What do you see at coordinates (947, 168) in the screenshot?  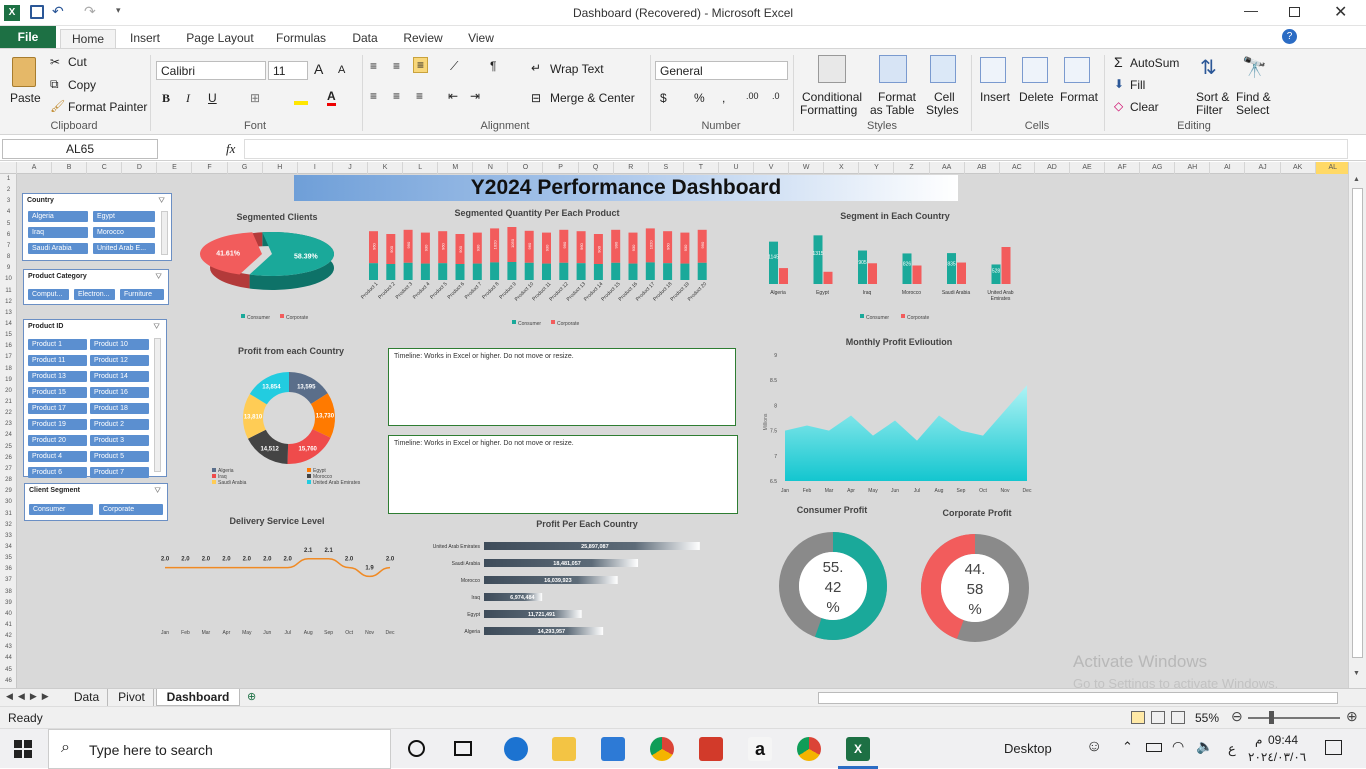 I see `column-header: AA` at bounding box center [947, 168].